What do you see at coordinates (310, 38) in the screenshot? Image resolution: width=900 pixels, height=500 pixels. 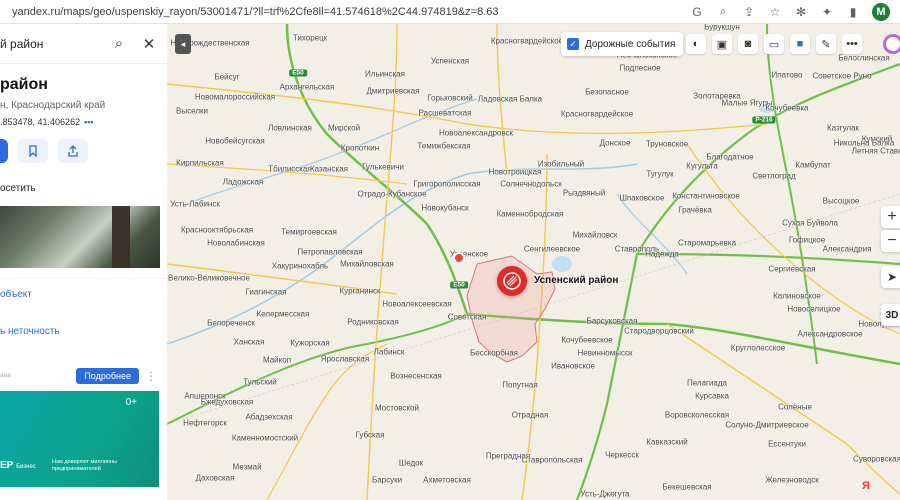 I see `map-place-label: Тихорецк` at bounding box center [310, 38].